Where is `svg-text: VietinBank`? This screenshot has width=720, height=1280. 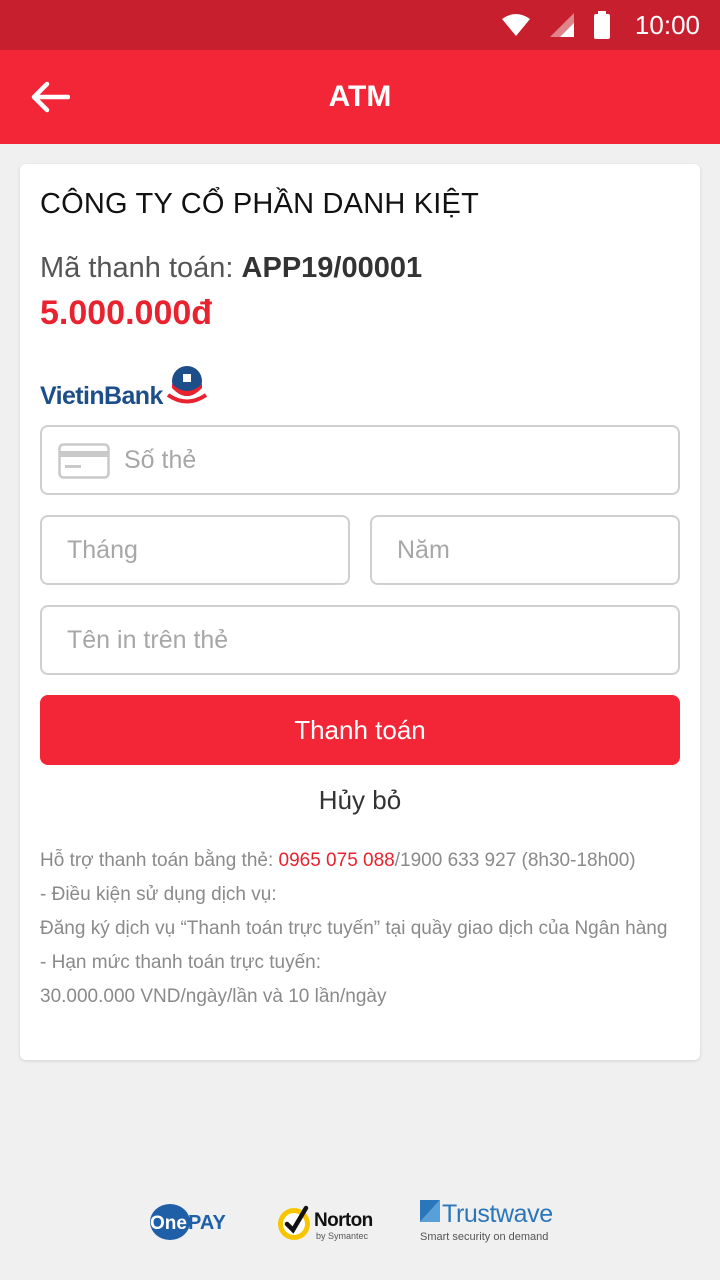
svg-text: VietinBank is located at coordinates (101, 396).